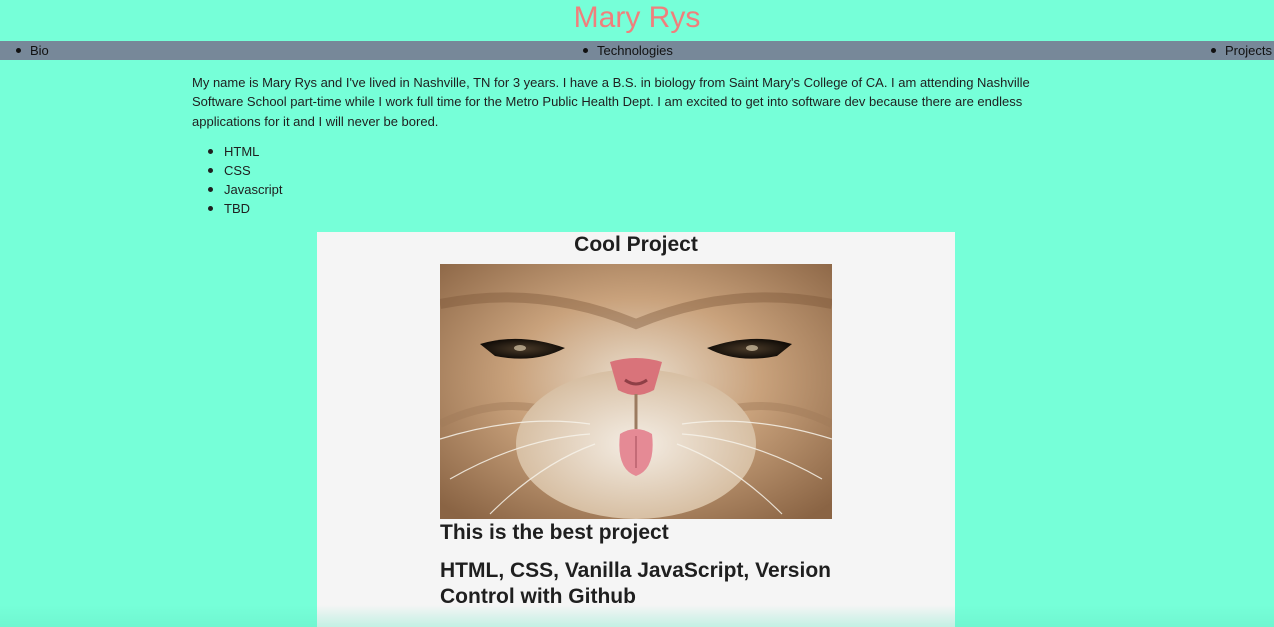  I want to click on nav-item-projects: Projects, so click(1241, 50).